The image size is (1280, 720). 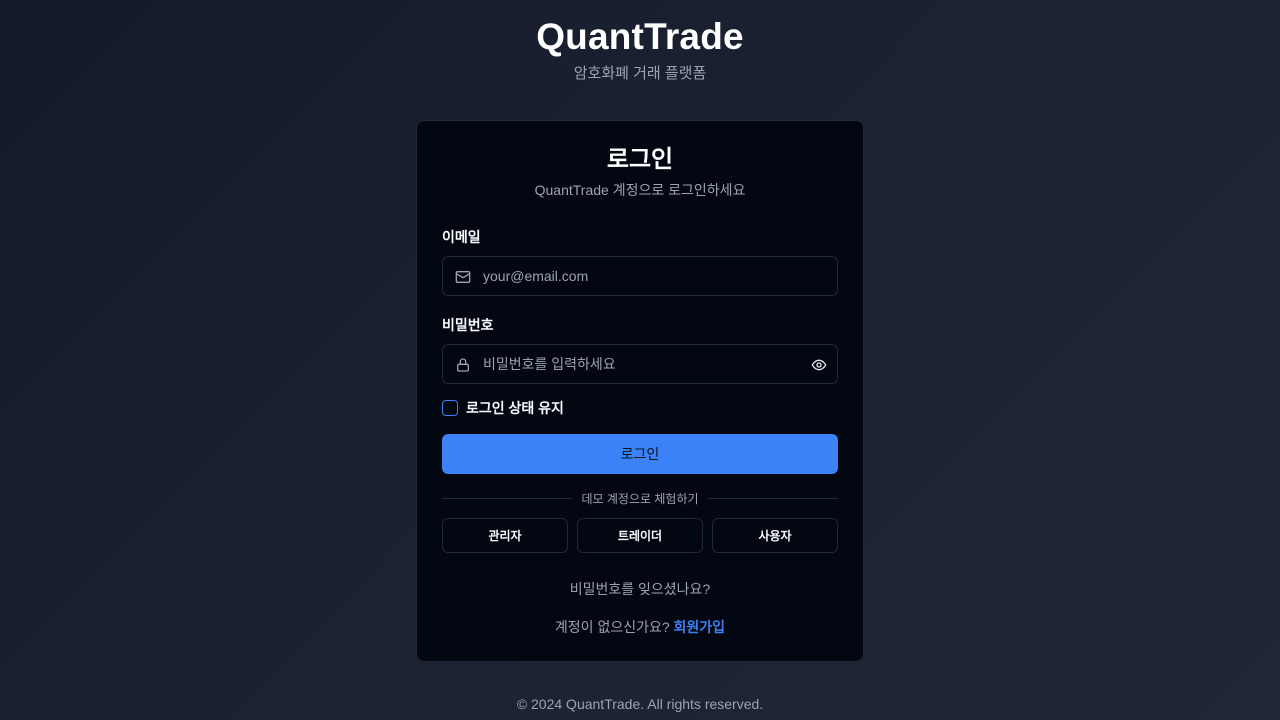 What do you see at coordinates (462, 276) in the screenshot?
I see `mail-icon` at bounding box center [462, 276].